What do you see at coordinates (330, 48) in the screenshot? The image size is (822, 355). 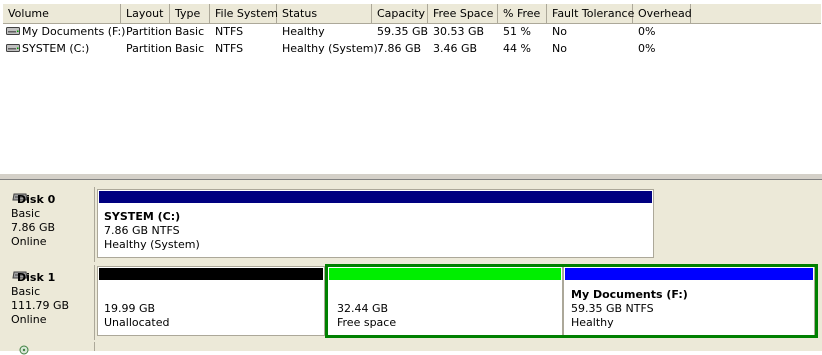 I see `volume-status: Healthy (System)` at bounding box center [330, 48].